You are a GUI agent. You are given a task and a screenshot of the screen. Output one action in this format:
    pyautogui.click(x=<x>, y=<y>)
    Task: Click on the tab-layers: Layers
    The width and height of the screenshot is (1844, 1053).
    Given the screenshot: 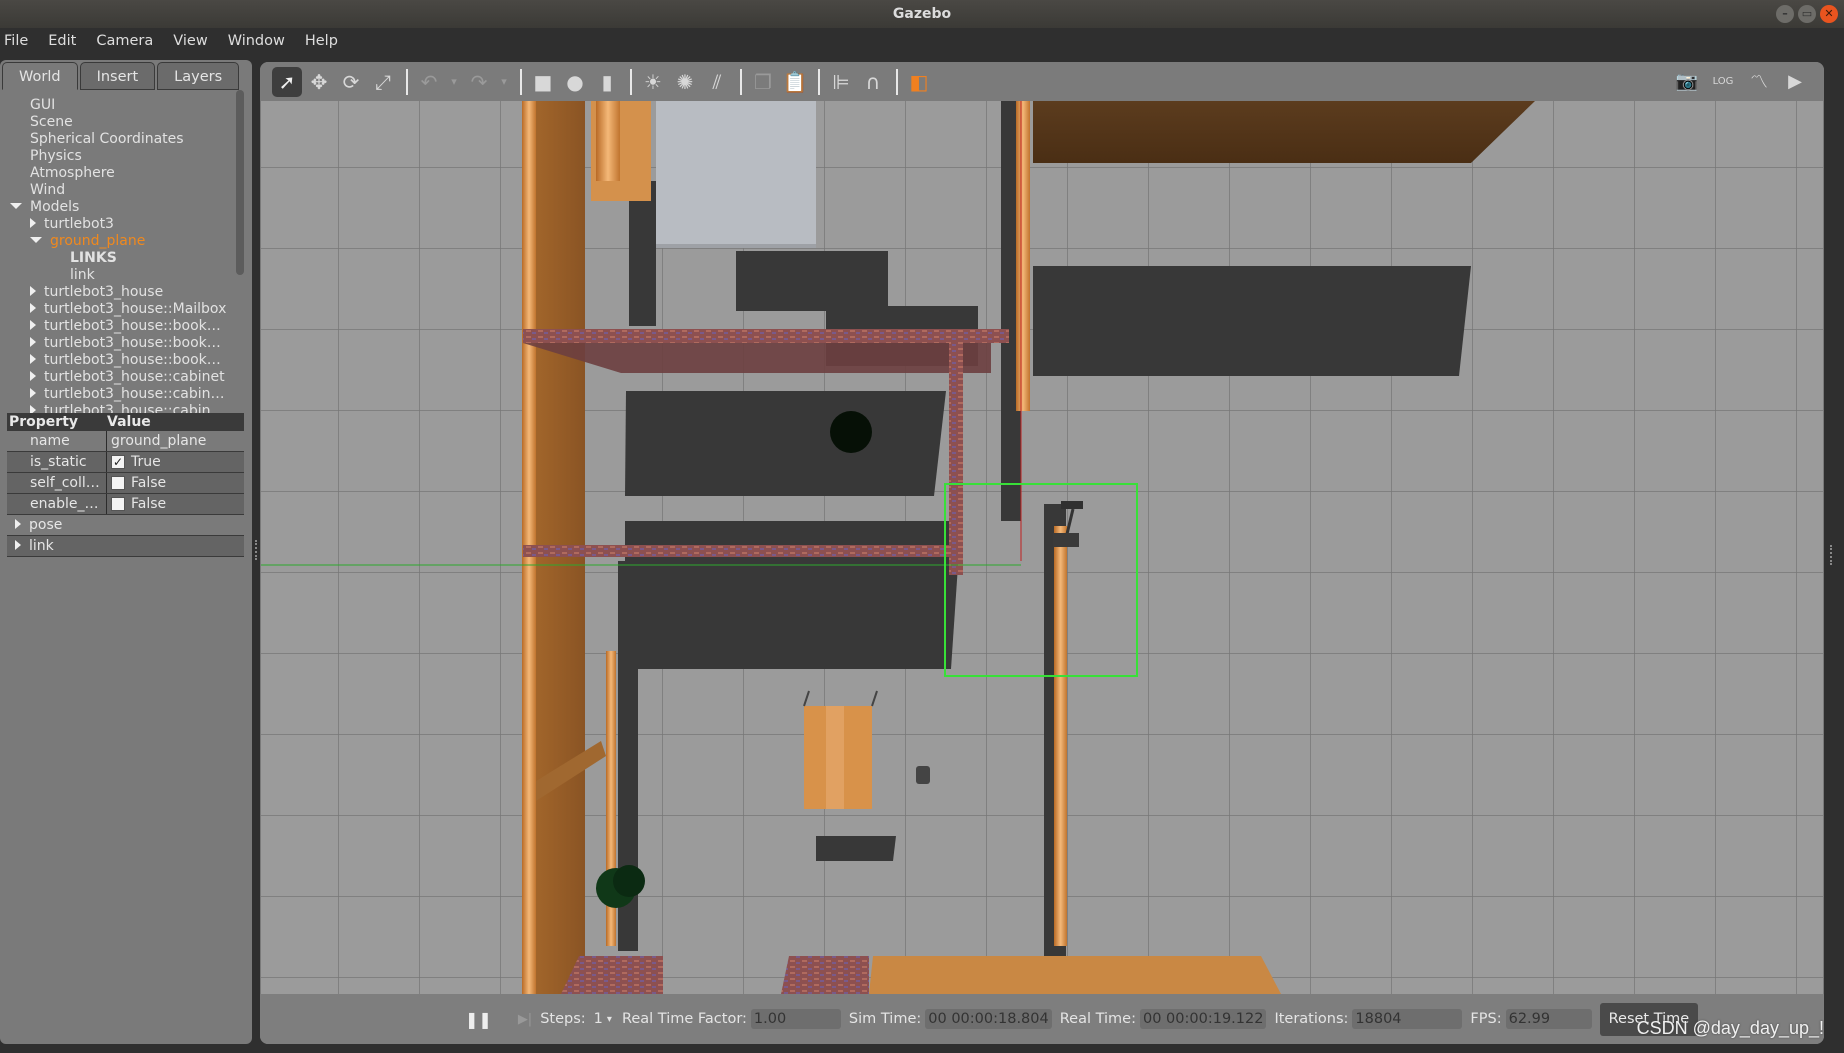 What is the action you would take?
    pyautogui.click(x=198, y=76)
    